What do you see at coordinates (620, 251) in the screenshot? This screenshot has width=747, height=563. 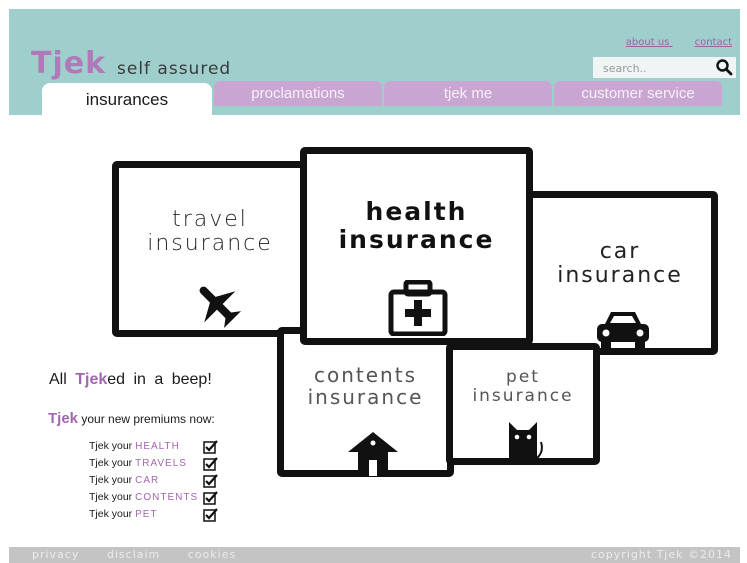 I see `card-title-line1: car` at bounding box center [620, 251].